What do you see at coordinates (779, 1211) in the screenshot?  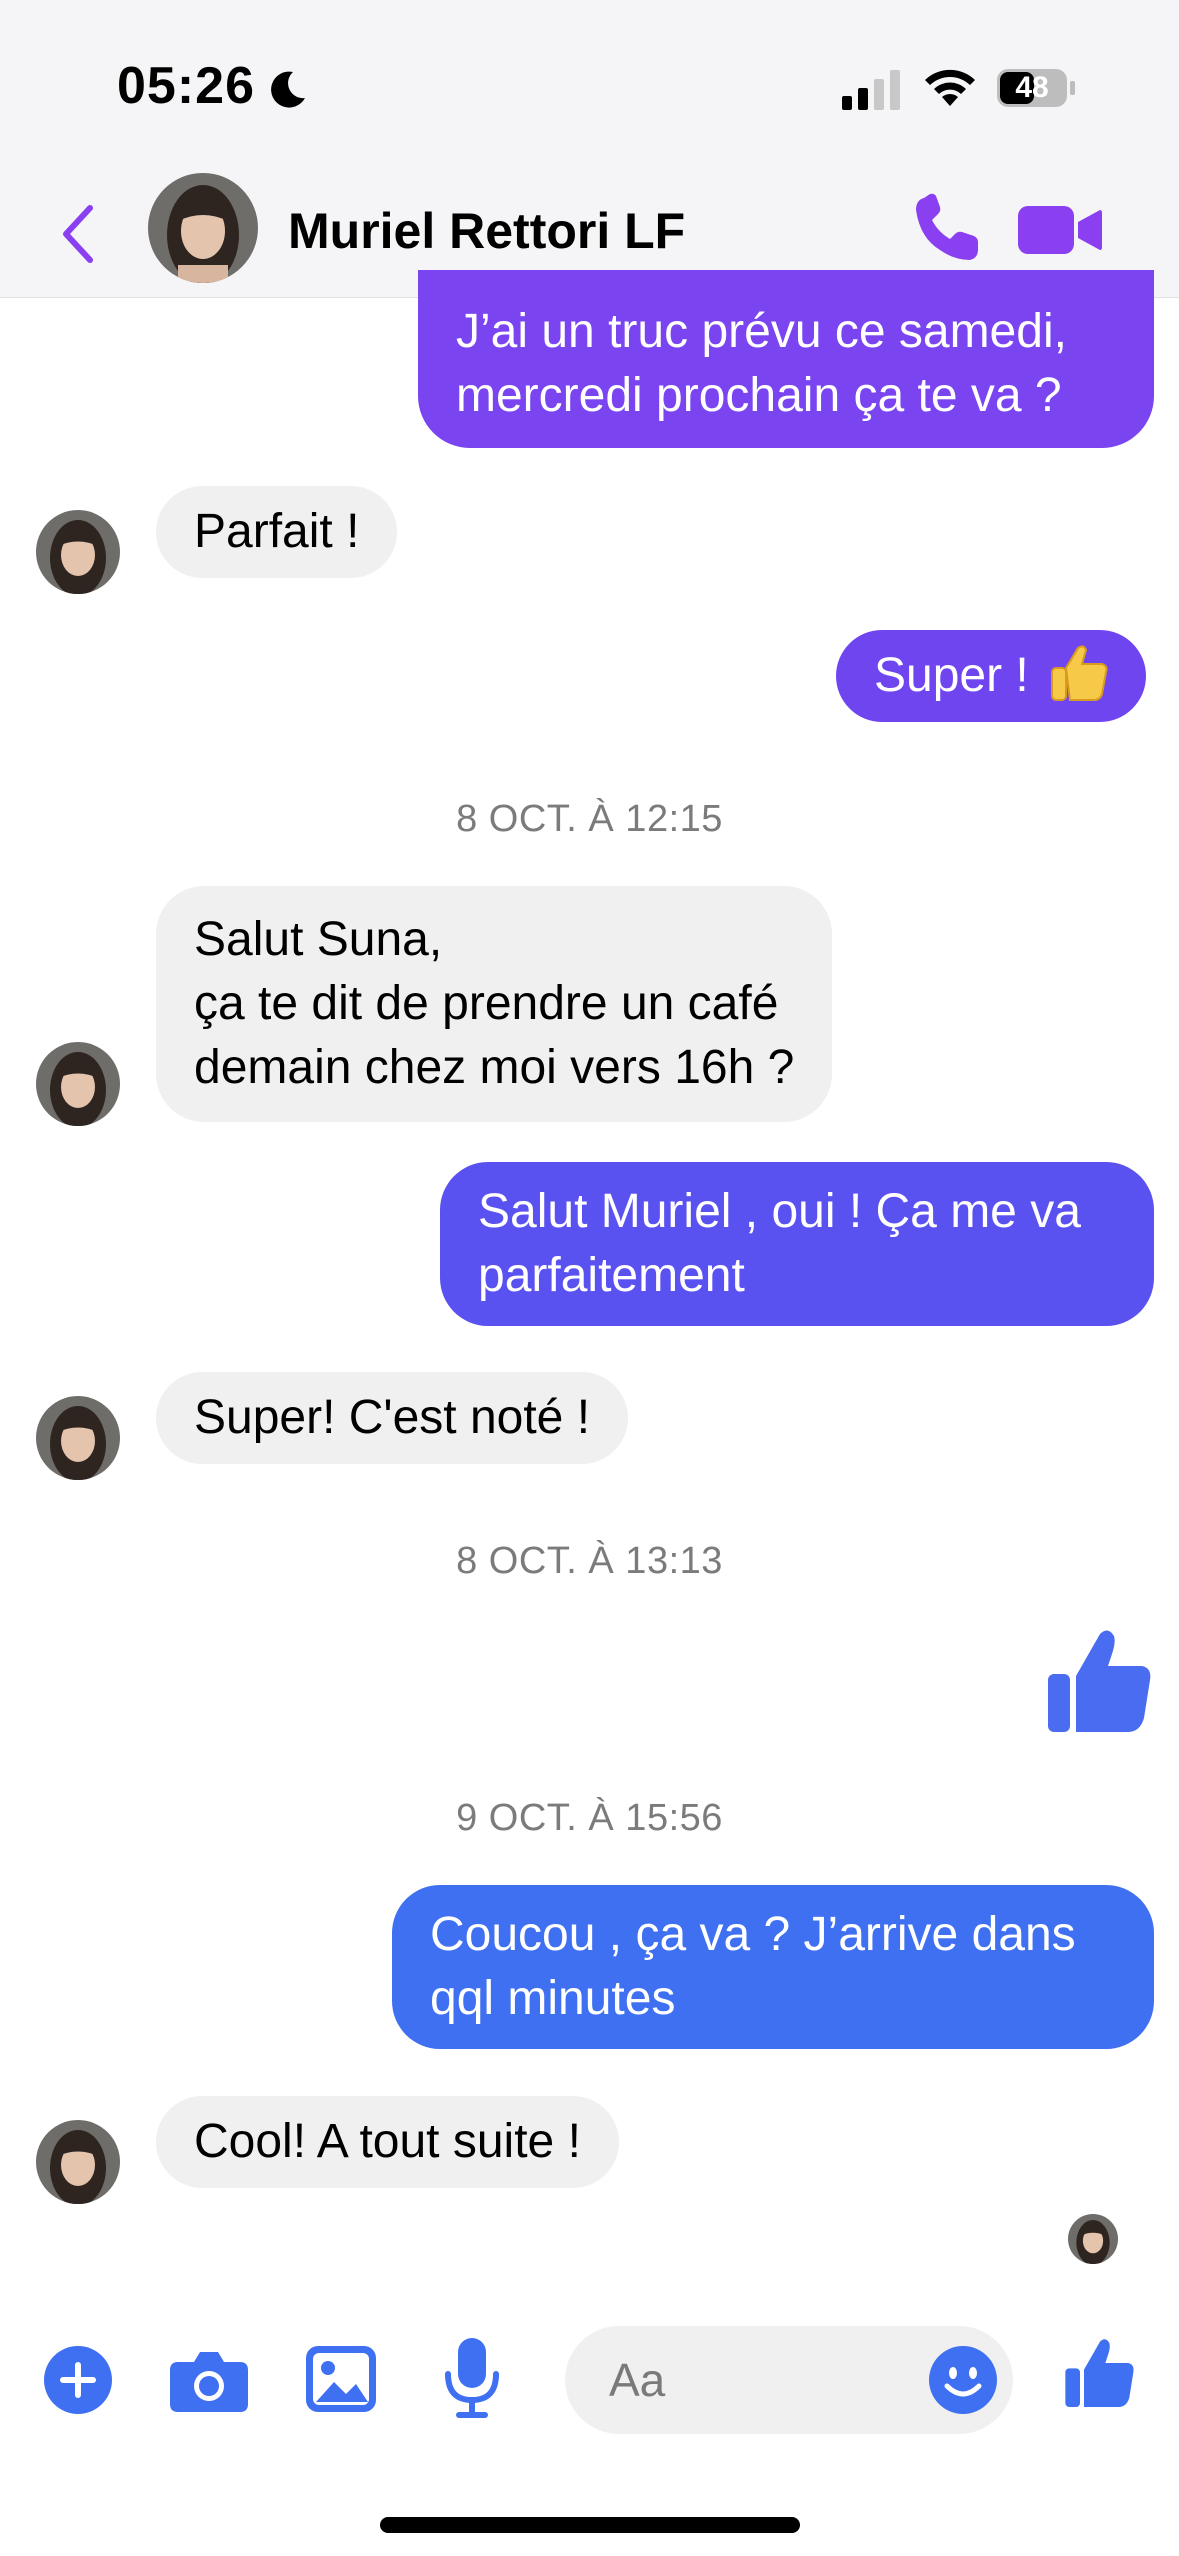 I see `message-text: Salut Muriel , oui ! Ça me va` at bounding box center [779, 1211].